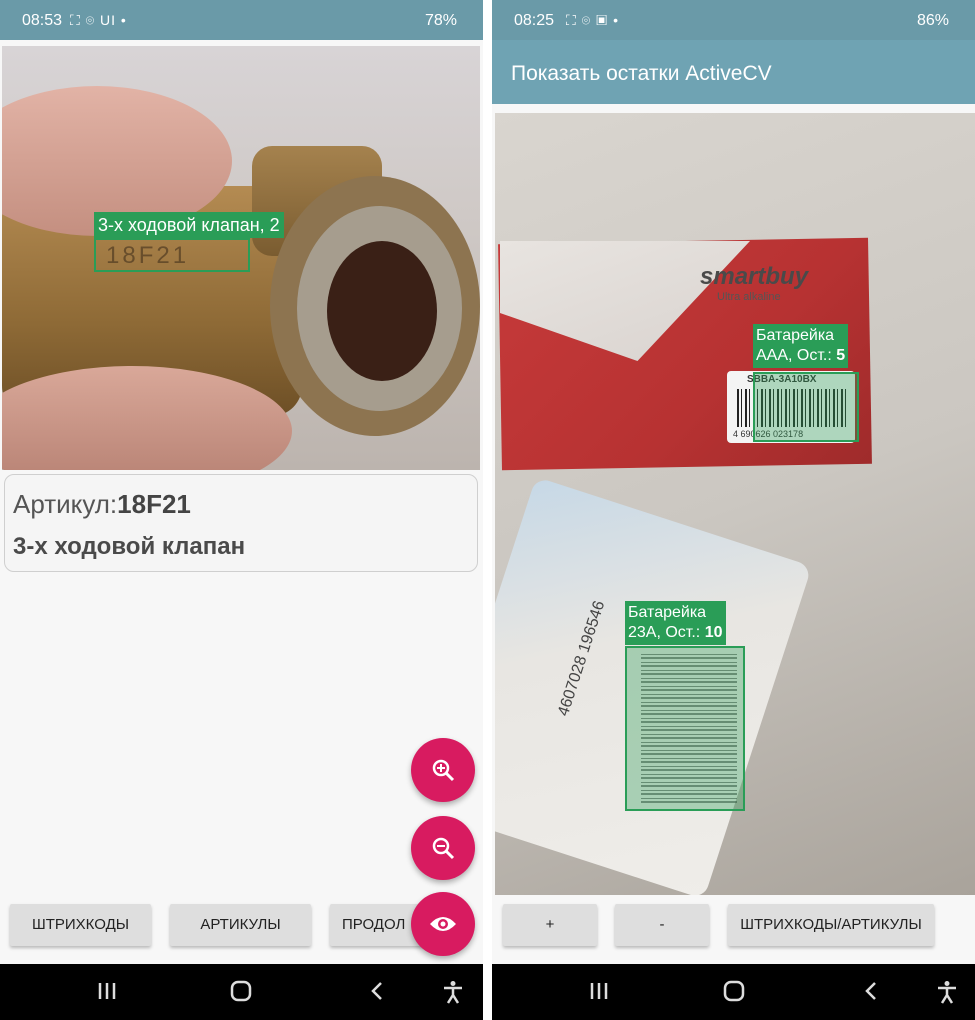 Image resolution: width=975 pixels, height=1020 pixels. I want to click on battery-percent: 86%, so click(932, 20).